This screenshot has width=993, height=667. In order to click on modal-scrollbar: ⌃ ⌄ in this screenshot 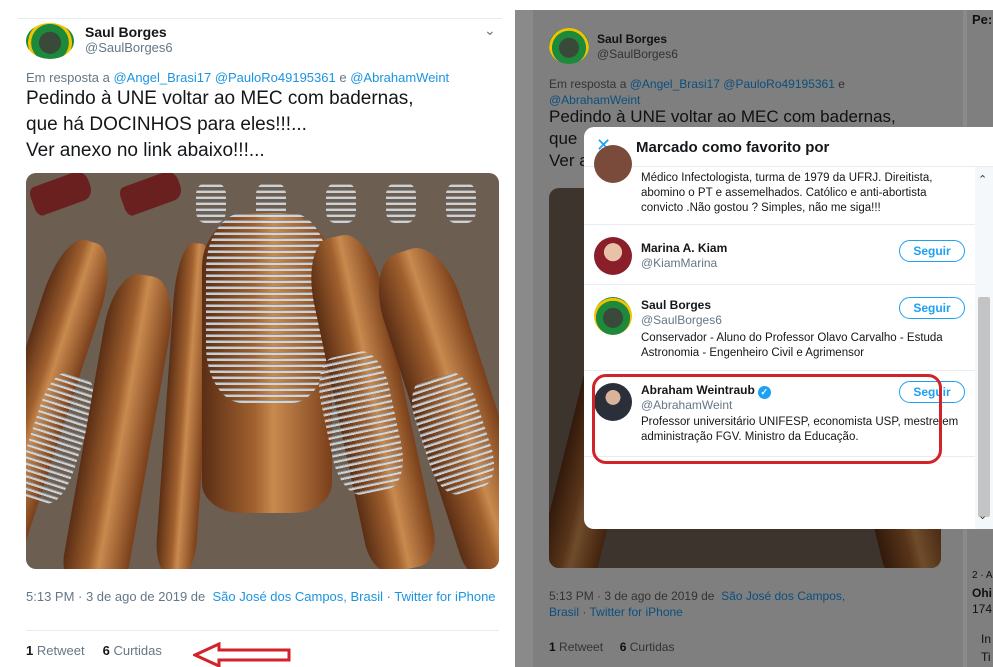, I will do `click(984, 348)`.